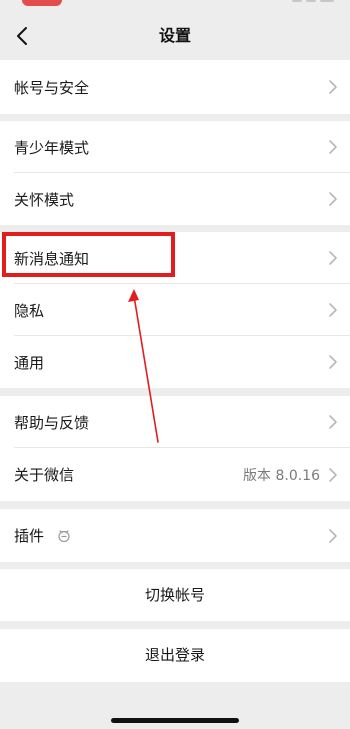 The image size is (350, 729). What do you see at coordinates (175, 199) in the screenshot?
I see `settings-item-care-mode: 关怀模式` at bounding box center [175, 199].